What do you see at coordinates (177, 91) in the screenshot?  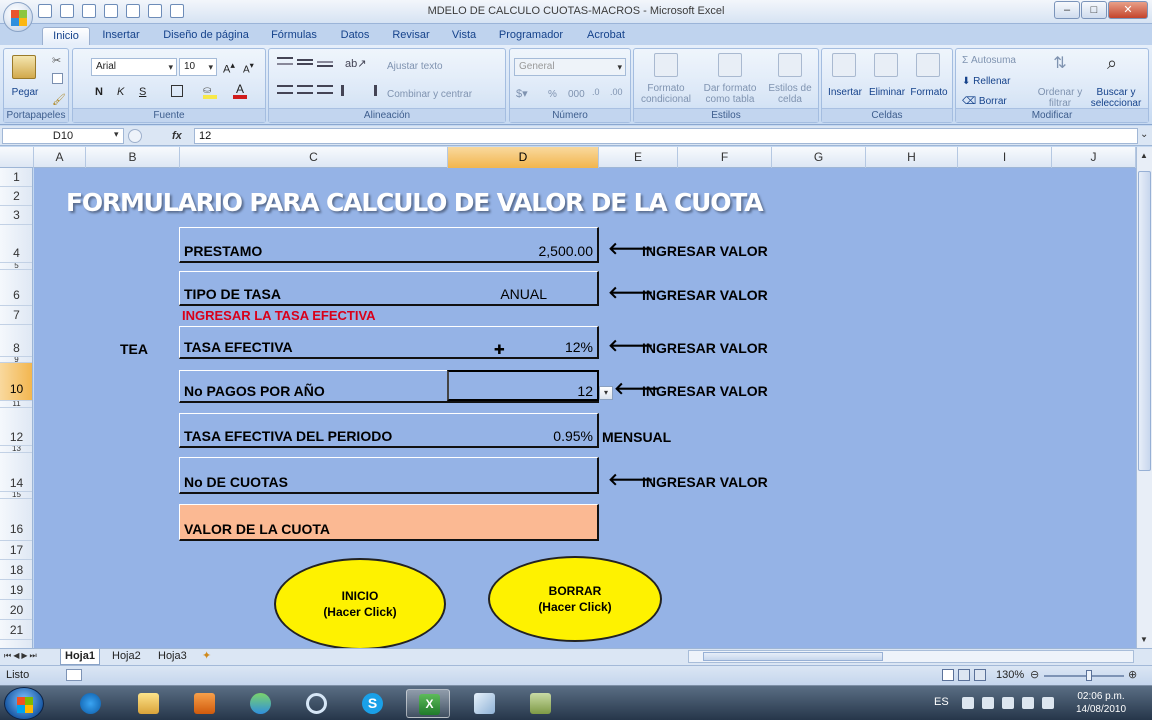 I see `borders-icon` at bounding box center [177, 91].